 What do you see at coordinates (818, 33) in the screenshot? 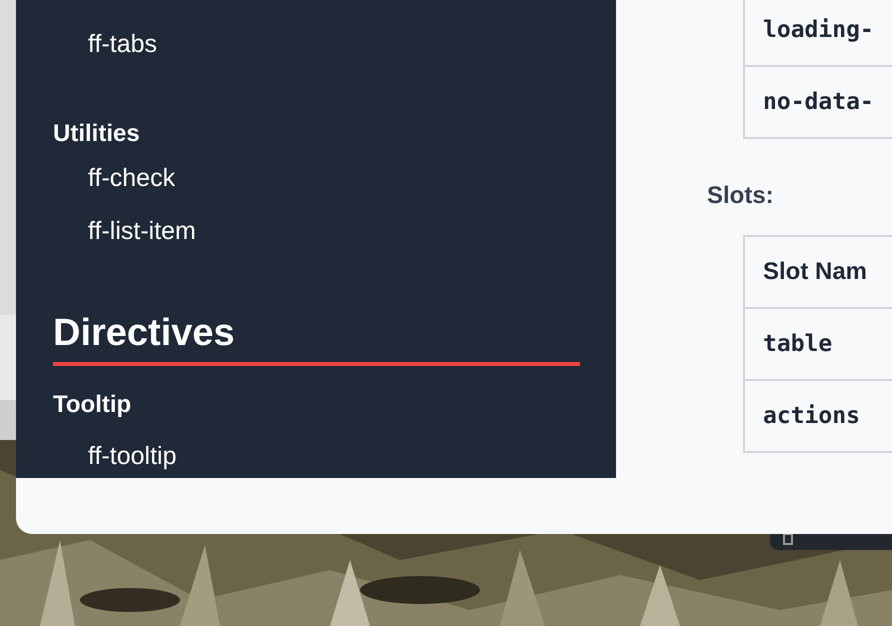
I see `table-cell: loading-` at bounding box center [818, 33].